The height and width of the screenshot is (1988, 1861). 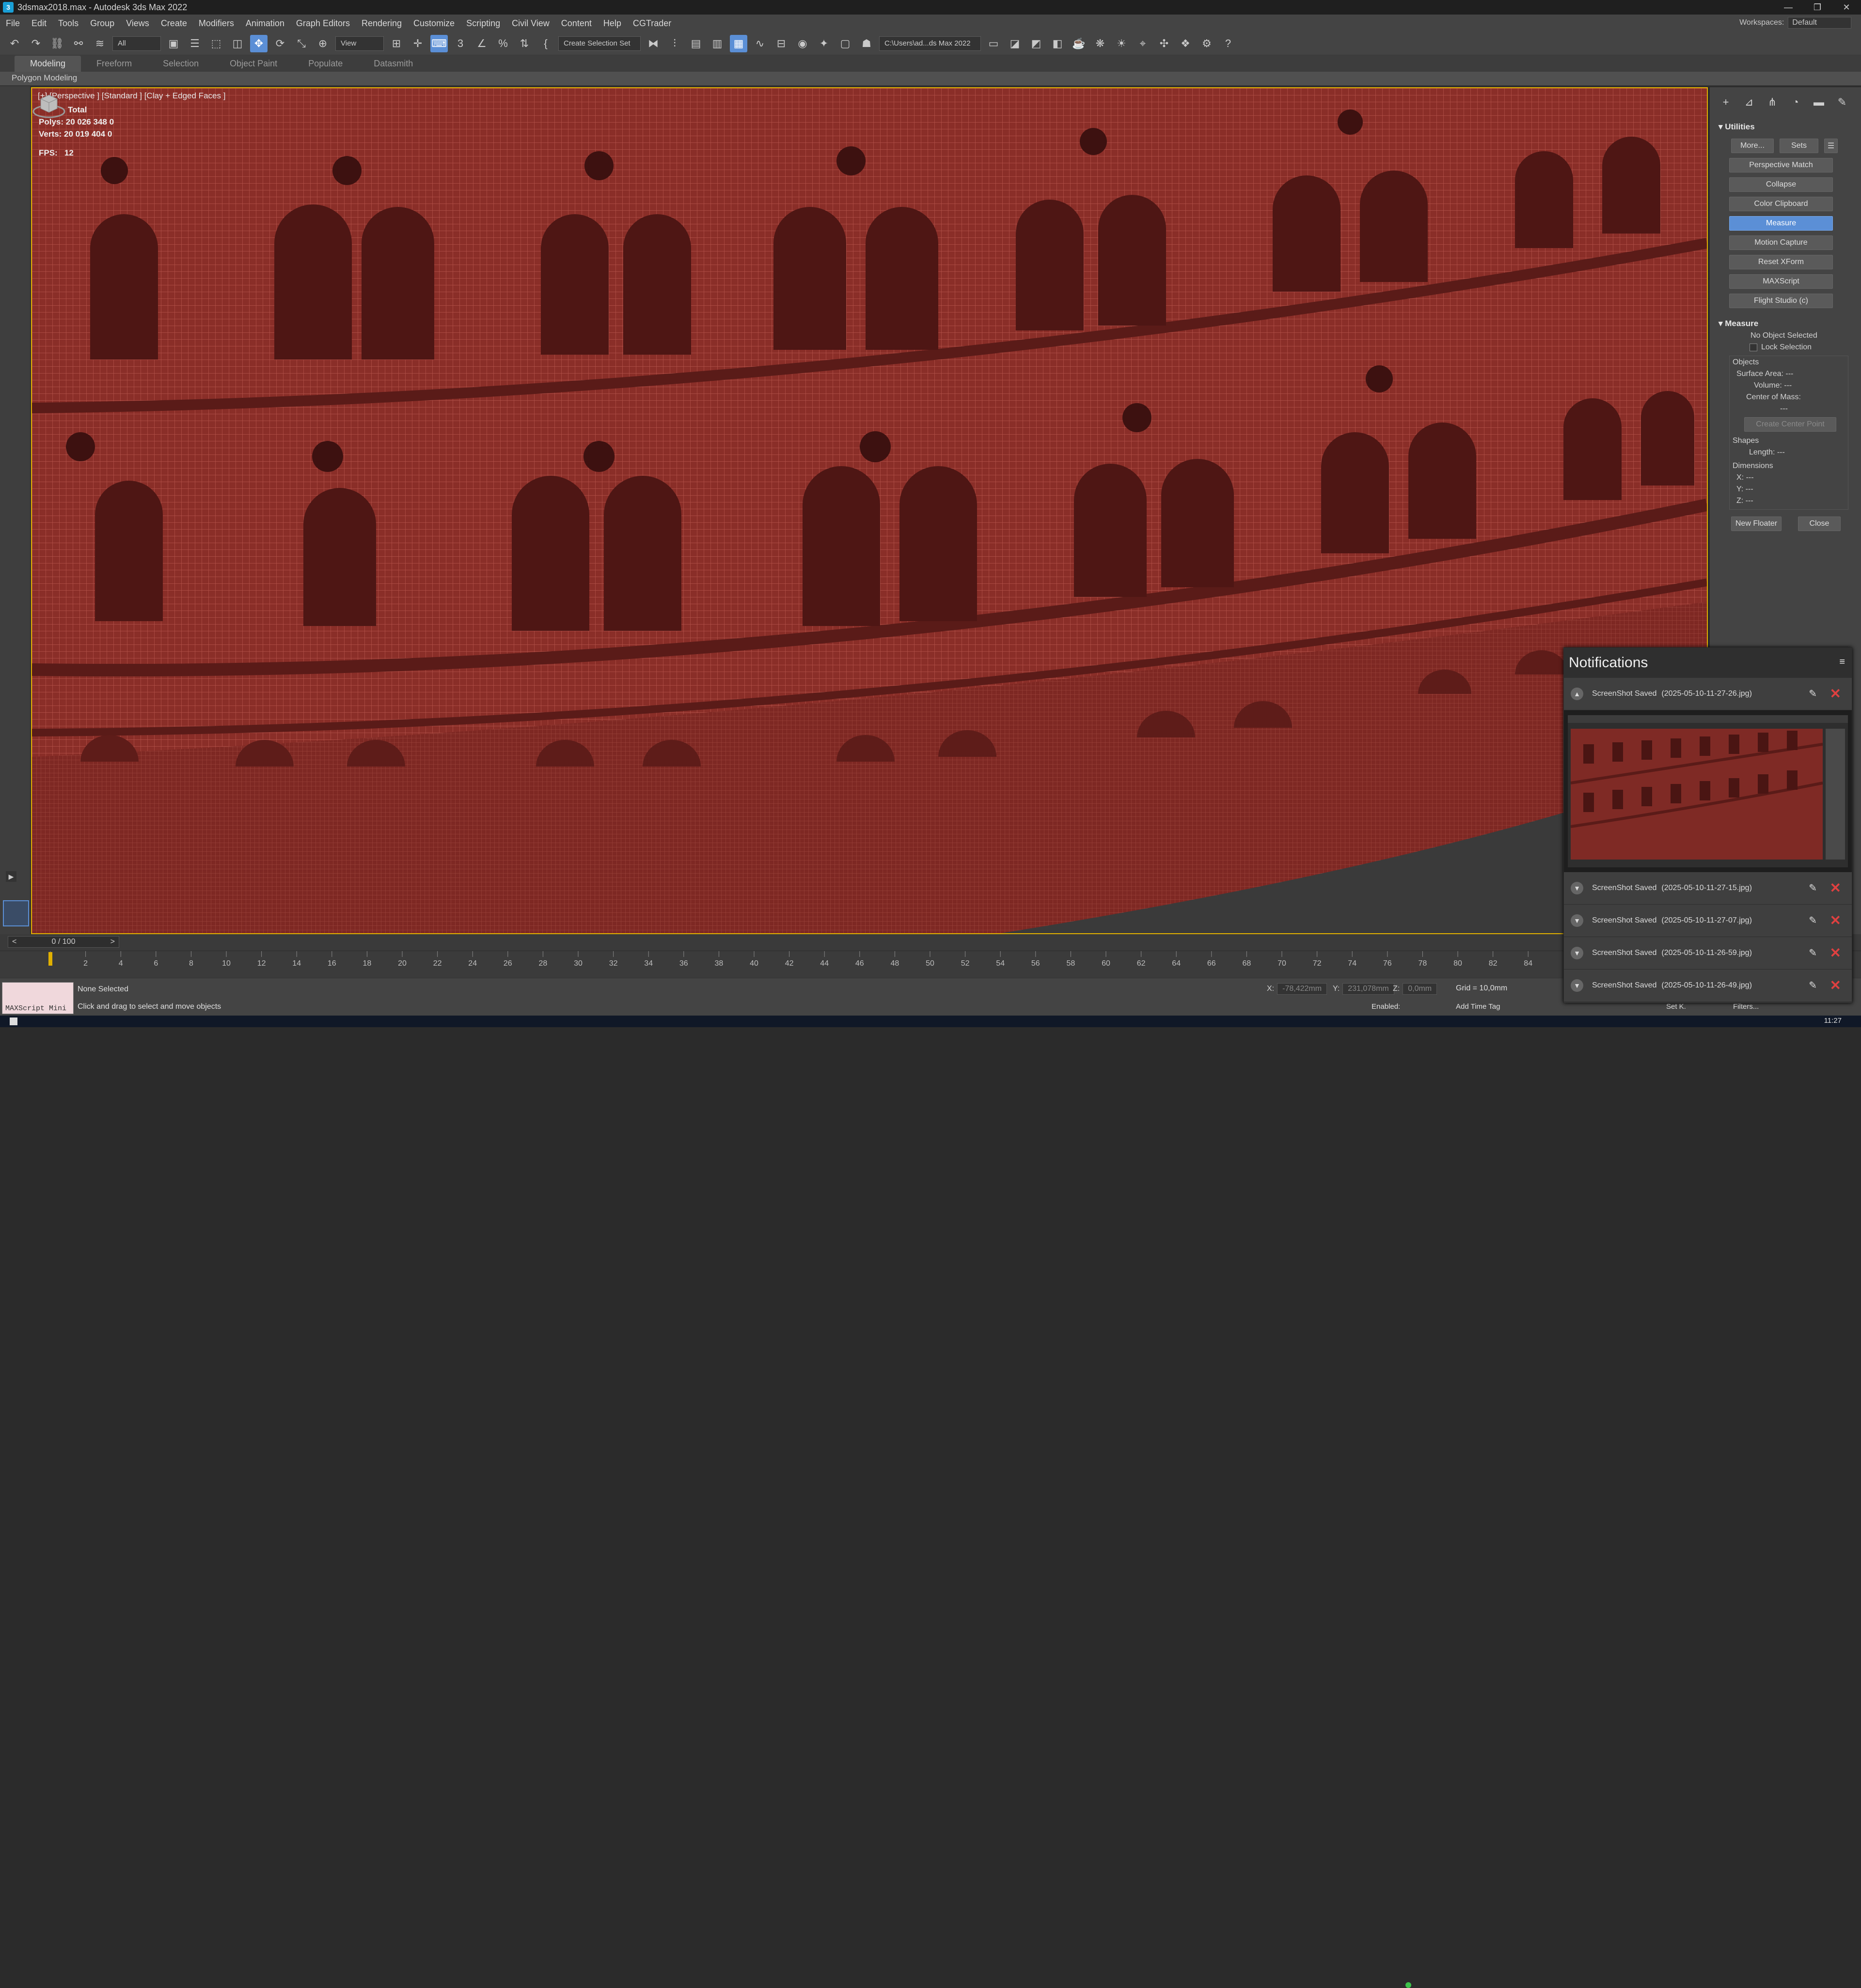 I want to click on menu-scripting: Scripting, so click(x=483, y=23).